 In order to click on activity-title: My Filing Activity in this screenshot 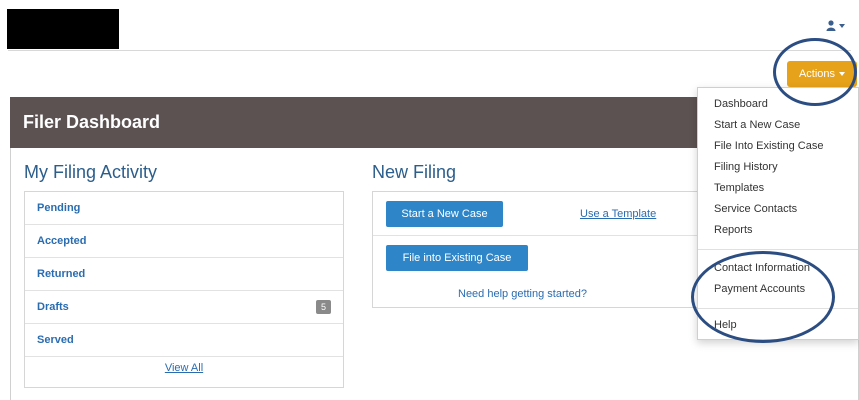, I will do `click(91, 172)`.